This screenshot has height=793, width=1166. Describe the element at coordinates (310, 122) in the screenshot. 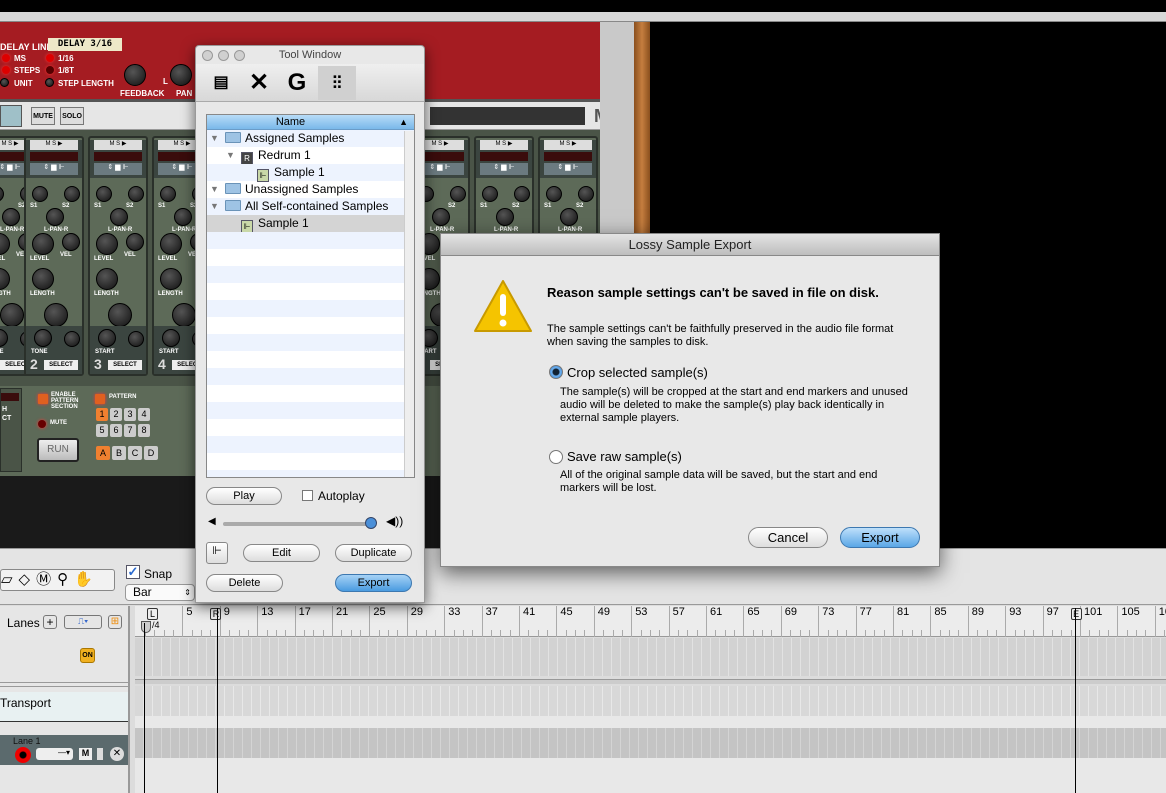

I see `column-header-name: Name ▲` at that location.